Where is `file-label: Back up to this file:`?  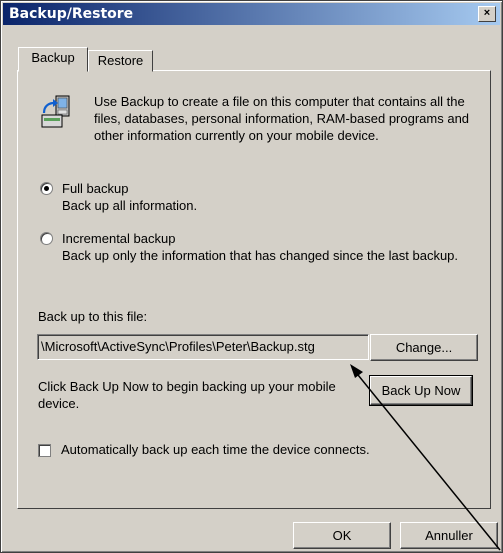
file-label: Back up to this file: is located at coordinates (93, 316).